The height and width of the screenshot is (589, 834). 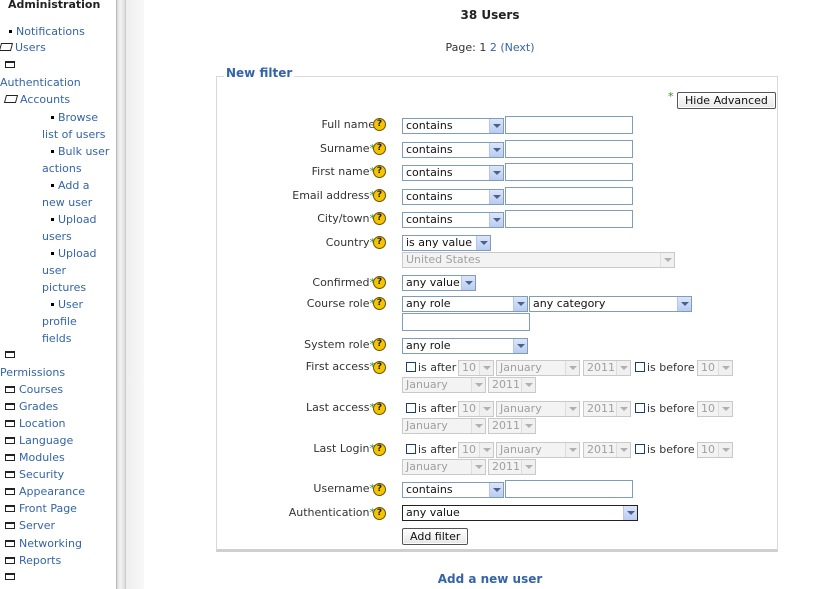 I want to click on sidebar-item-language: Language, so click(x=39, y=441).